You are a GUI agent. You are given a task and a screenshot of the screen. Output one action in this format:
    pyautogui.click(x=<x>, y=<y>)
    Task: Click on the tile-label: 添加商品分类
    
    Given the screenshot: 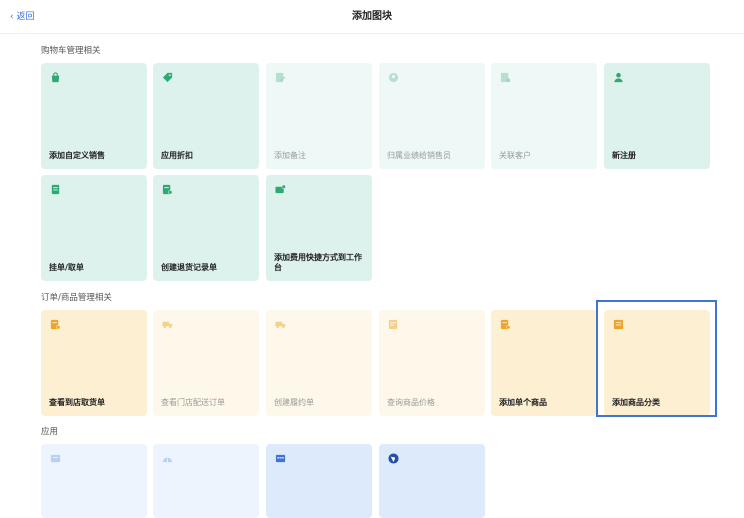 What is the action you would take?
    pyautogui.click(x=636, y=402)
    